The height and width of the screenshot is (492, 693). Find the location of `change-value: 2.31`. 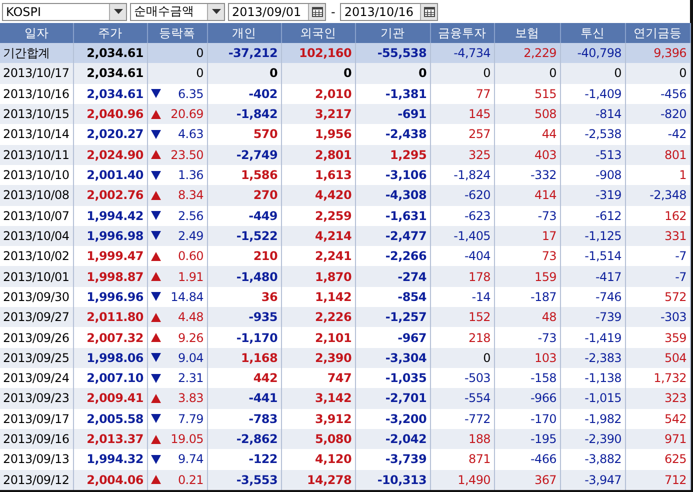

change-value: 2.31 is located at coordinates (191, 378).